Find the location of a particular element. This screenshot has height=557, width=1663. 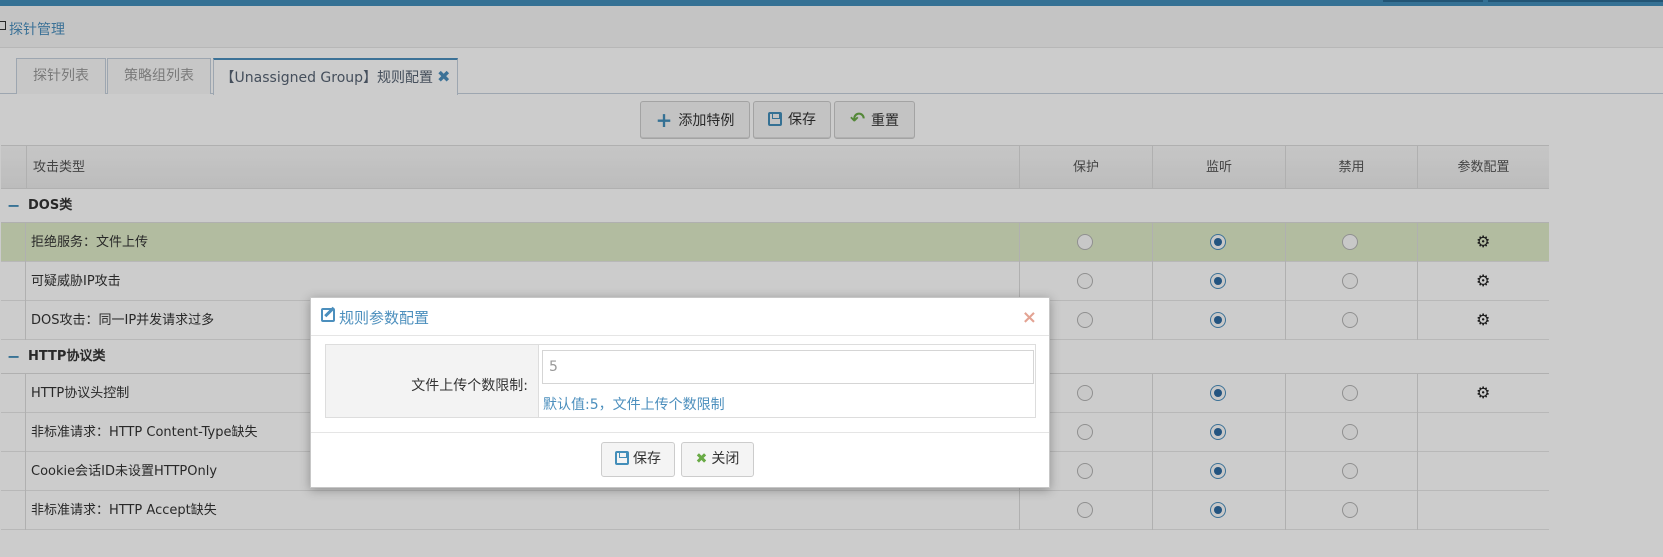

dialog-footer: 保存 ✖ 关闭 is located at coordinates (680, 460).